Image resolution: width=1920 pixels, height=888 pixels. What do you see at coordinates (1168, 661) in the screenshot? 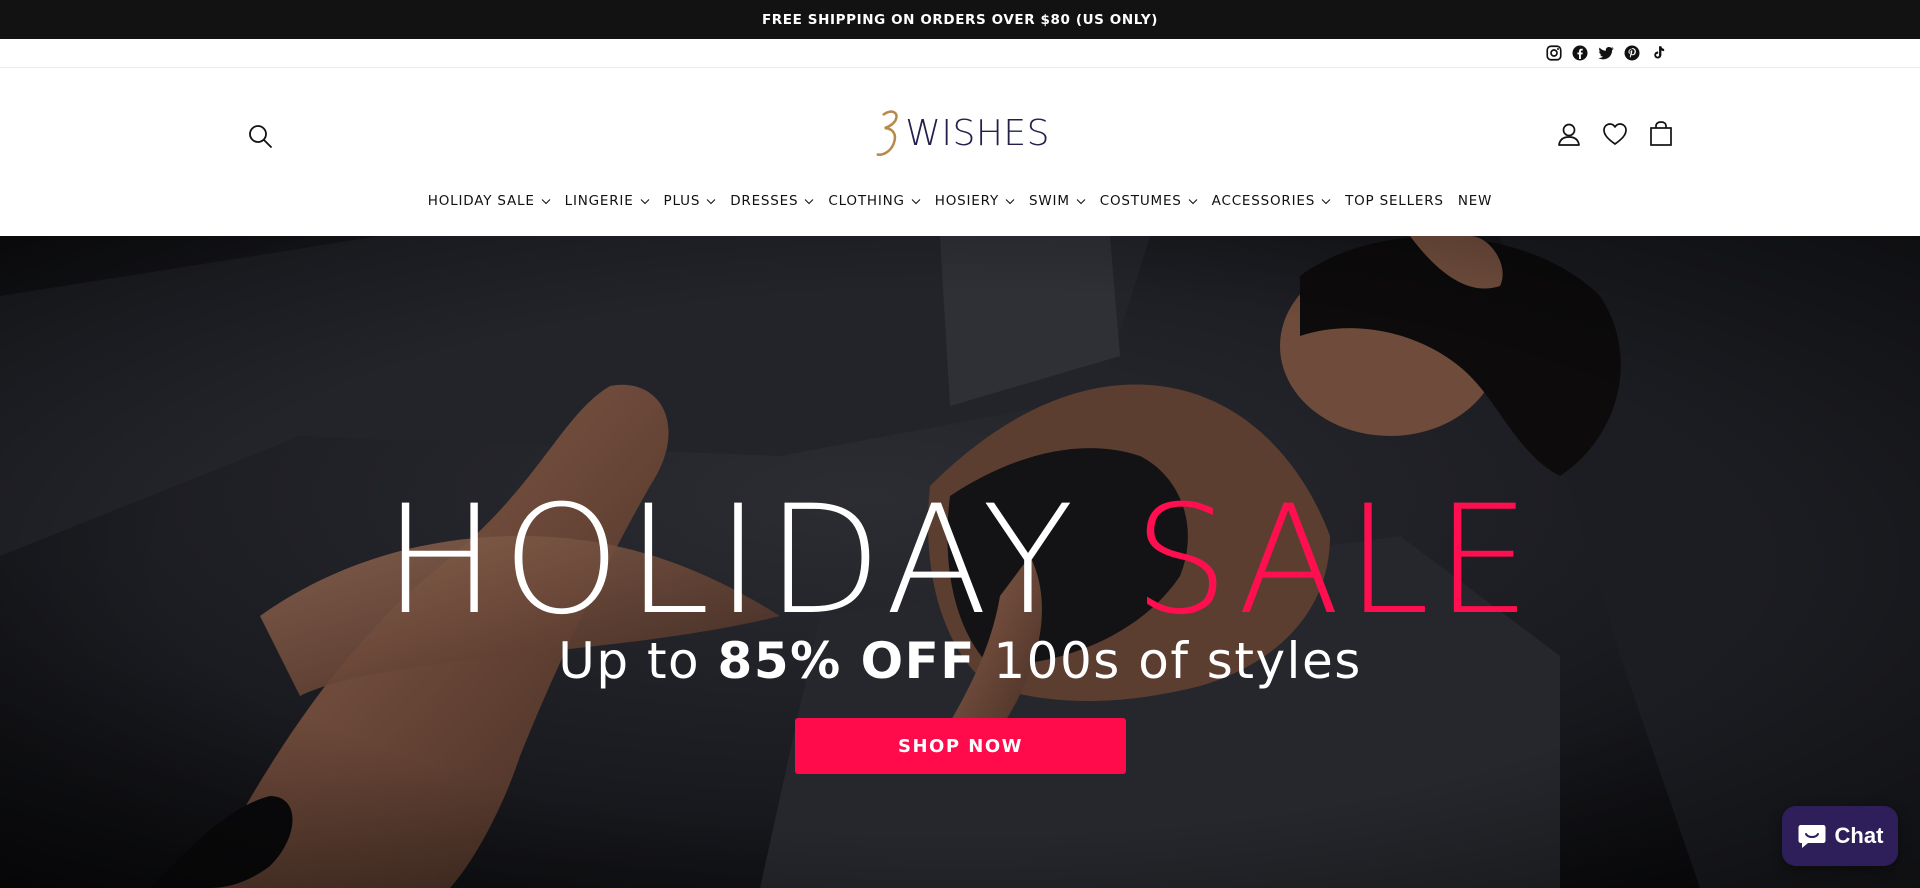
I see `hero-subtitle-suffix: 100s of styles` at bounding box center [1168, 661].